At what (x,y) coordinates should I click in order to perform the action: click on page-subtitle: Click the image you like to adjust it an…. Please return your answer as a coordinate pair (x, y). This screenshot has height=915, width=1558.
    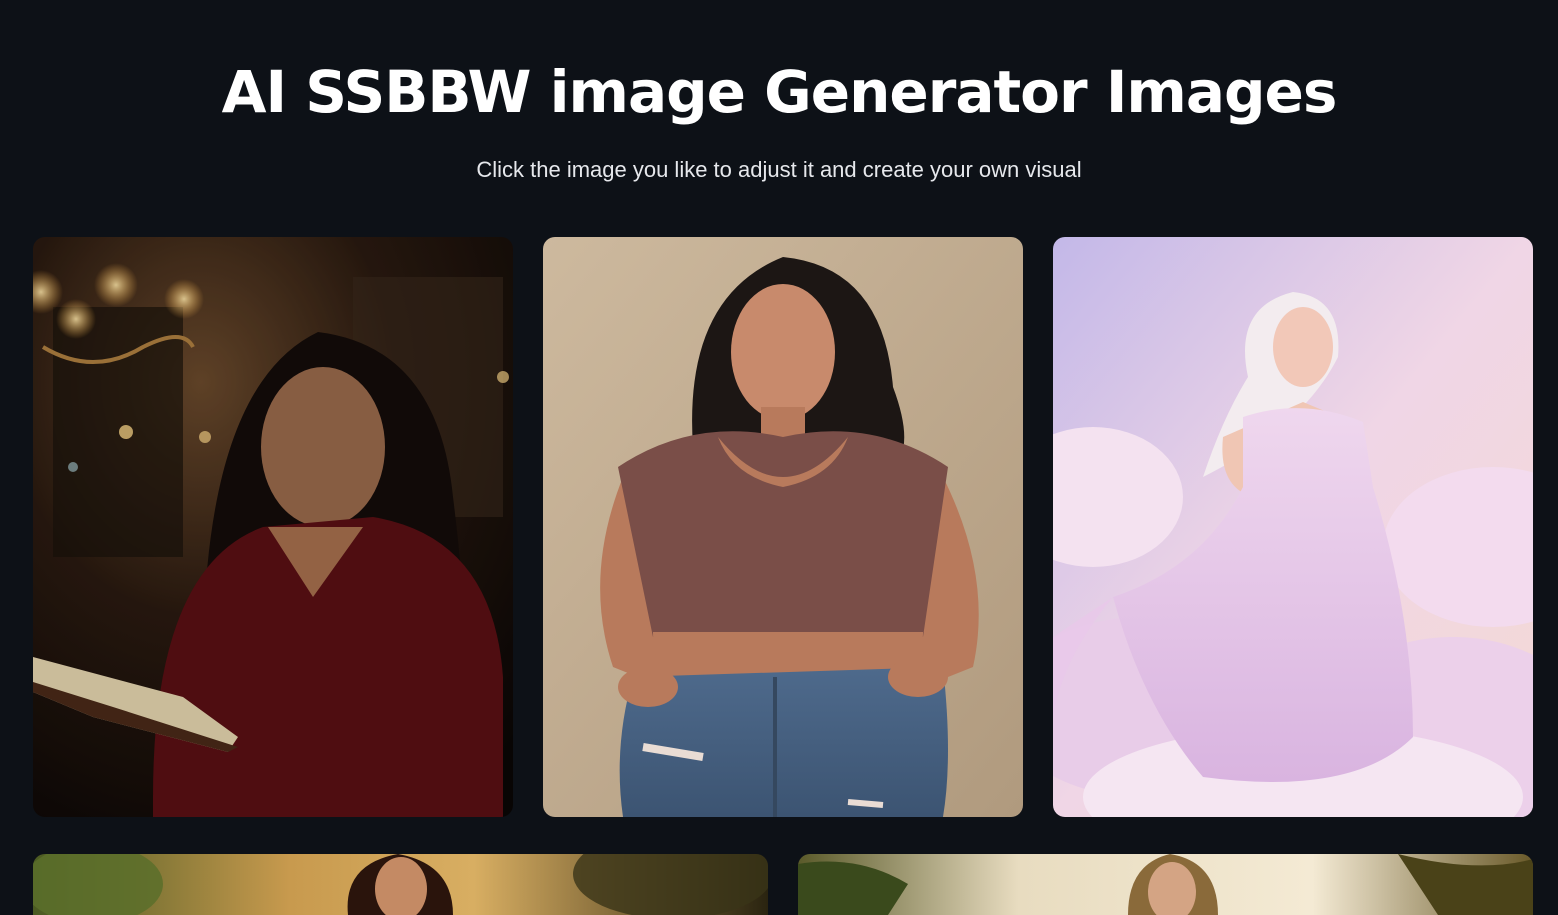
    Looking at the image, I should click on (779, 169).